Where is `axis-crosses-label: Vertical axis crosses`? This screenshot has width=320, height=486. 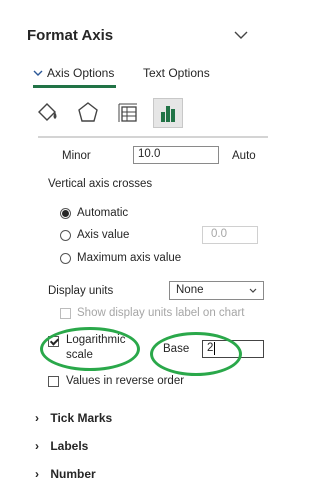
axis-crosses-label: Vertical axis crosses is located at coordinates (100, 184).